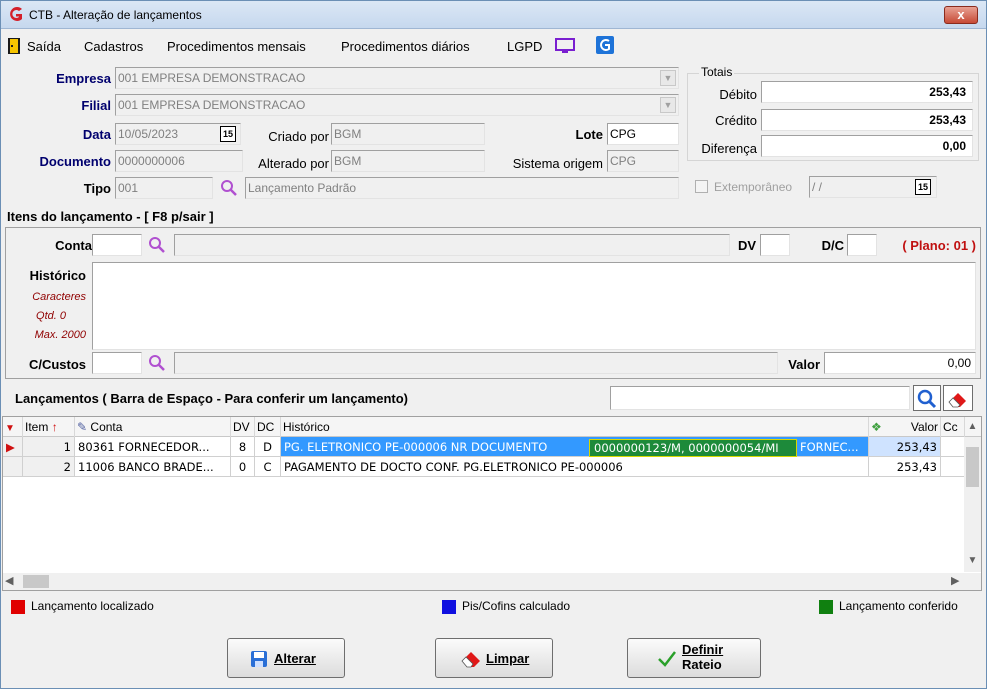  I want to click on lancamentos-search-input, so click(760, 398).